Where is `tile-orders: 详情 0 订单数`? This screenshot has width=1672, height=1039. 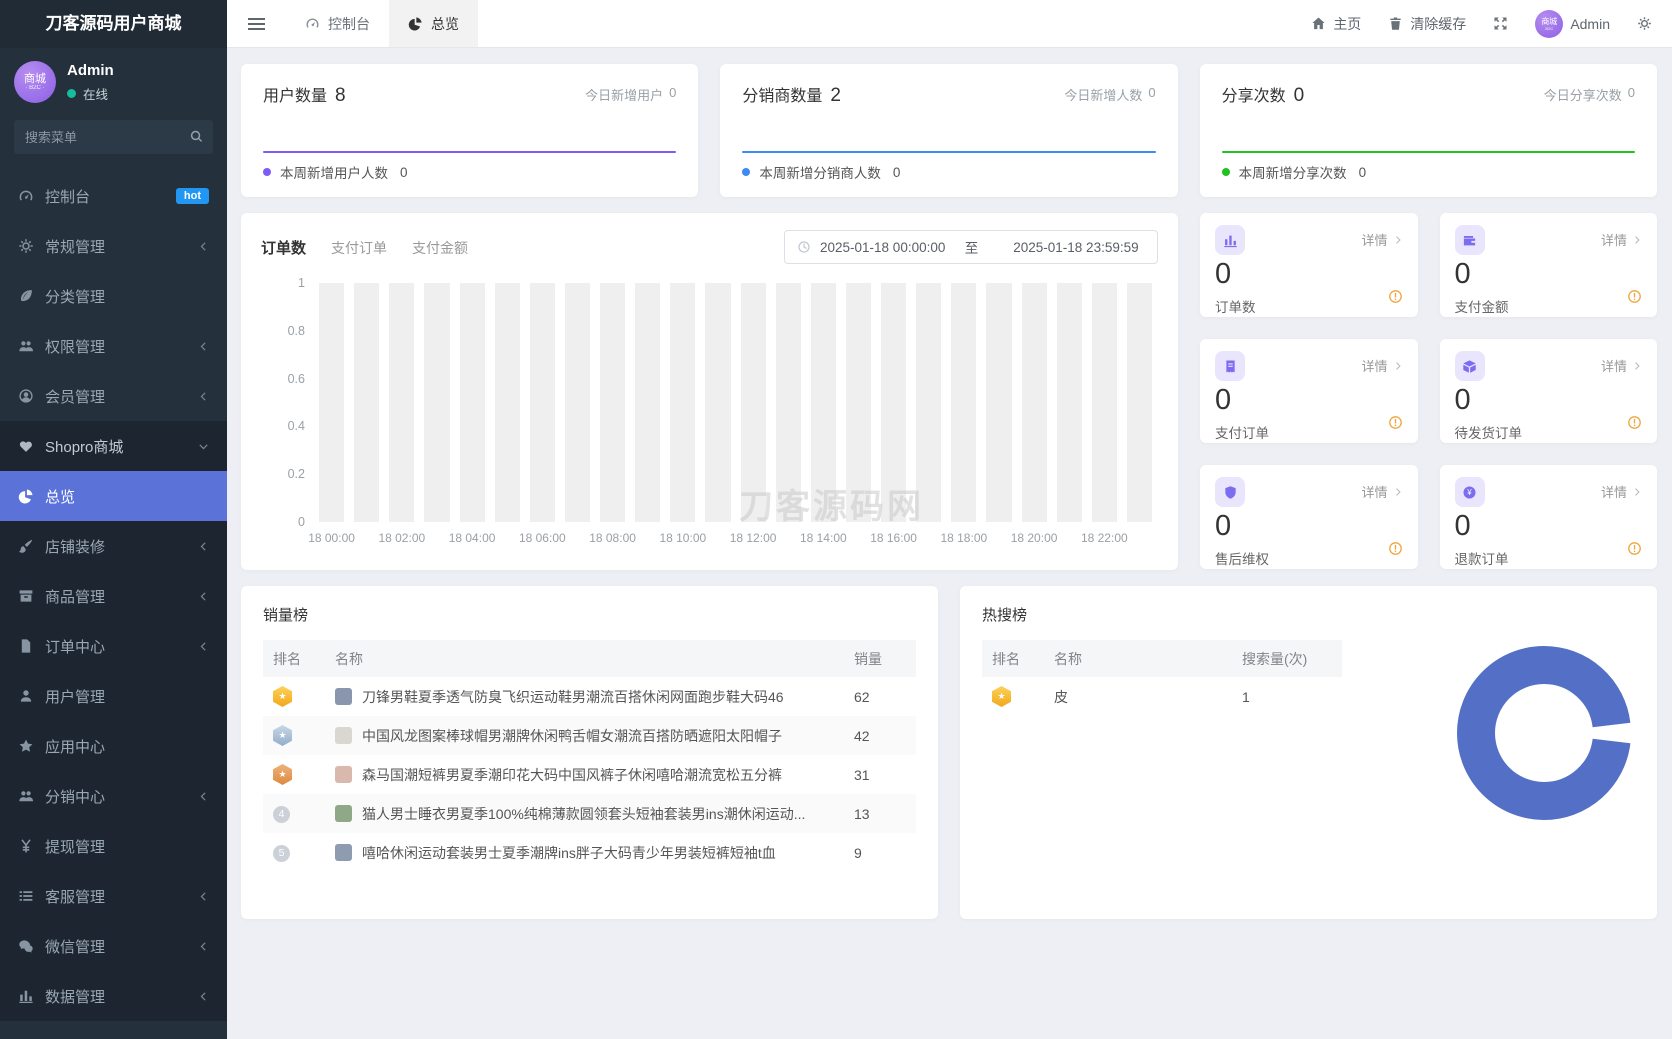
tile-orders: 详情 0 订单数 is located at coordinates (1309, 265).